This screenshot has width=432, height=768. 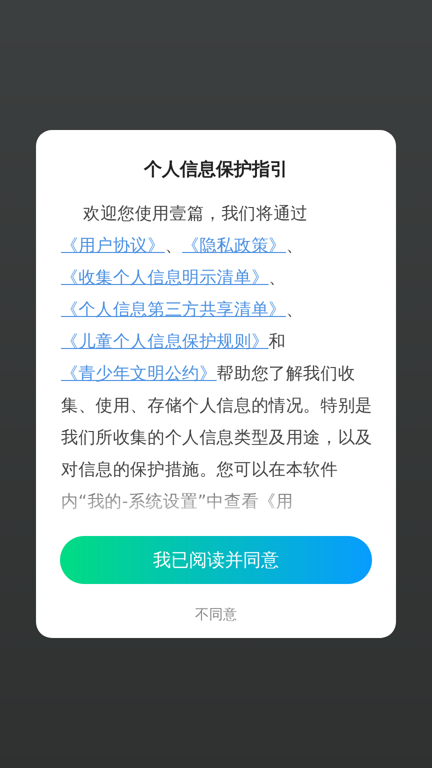 I want to click on agreement-link: 《用户协议》, so click(x=113, y=246).